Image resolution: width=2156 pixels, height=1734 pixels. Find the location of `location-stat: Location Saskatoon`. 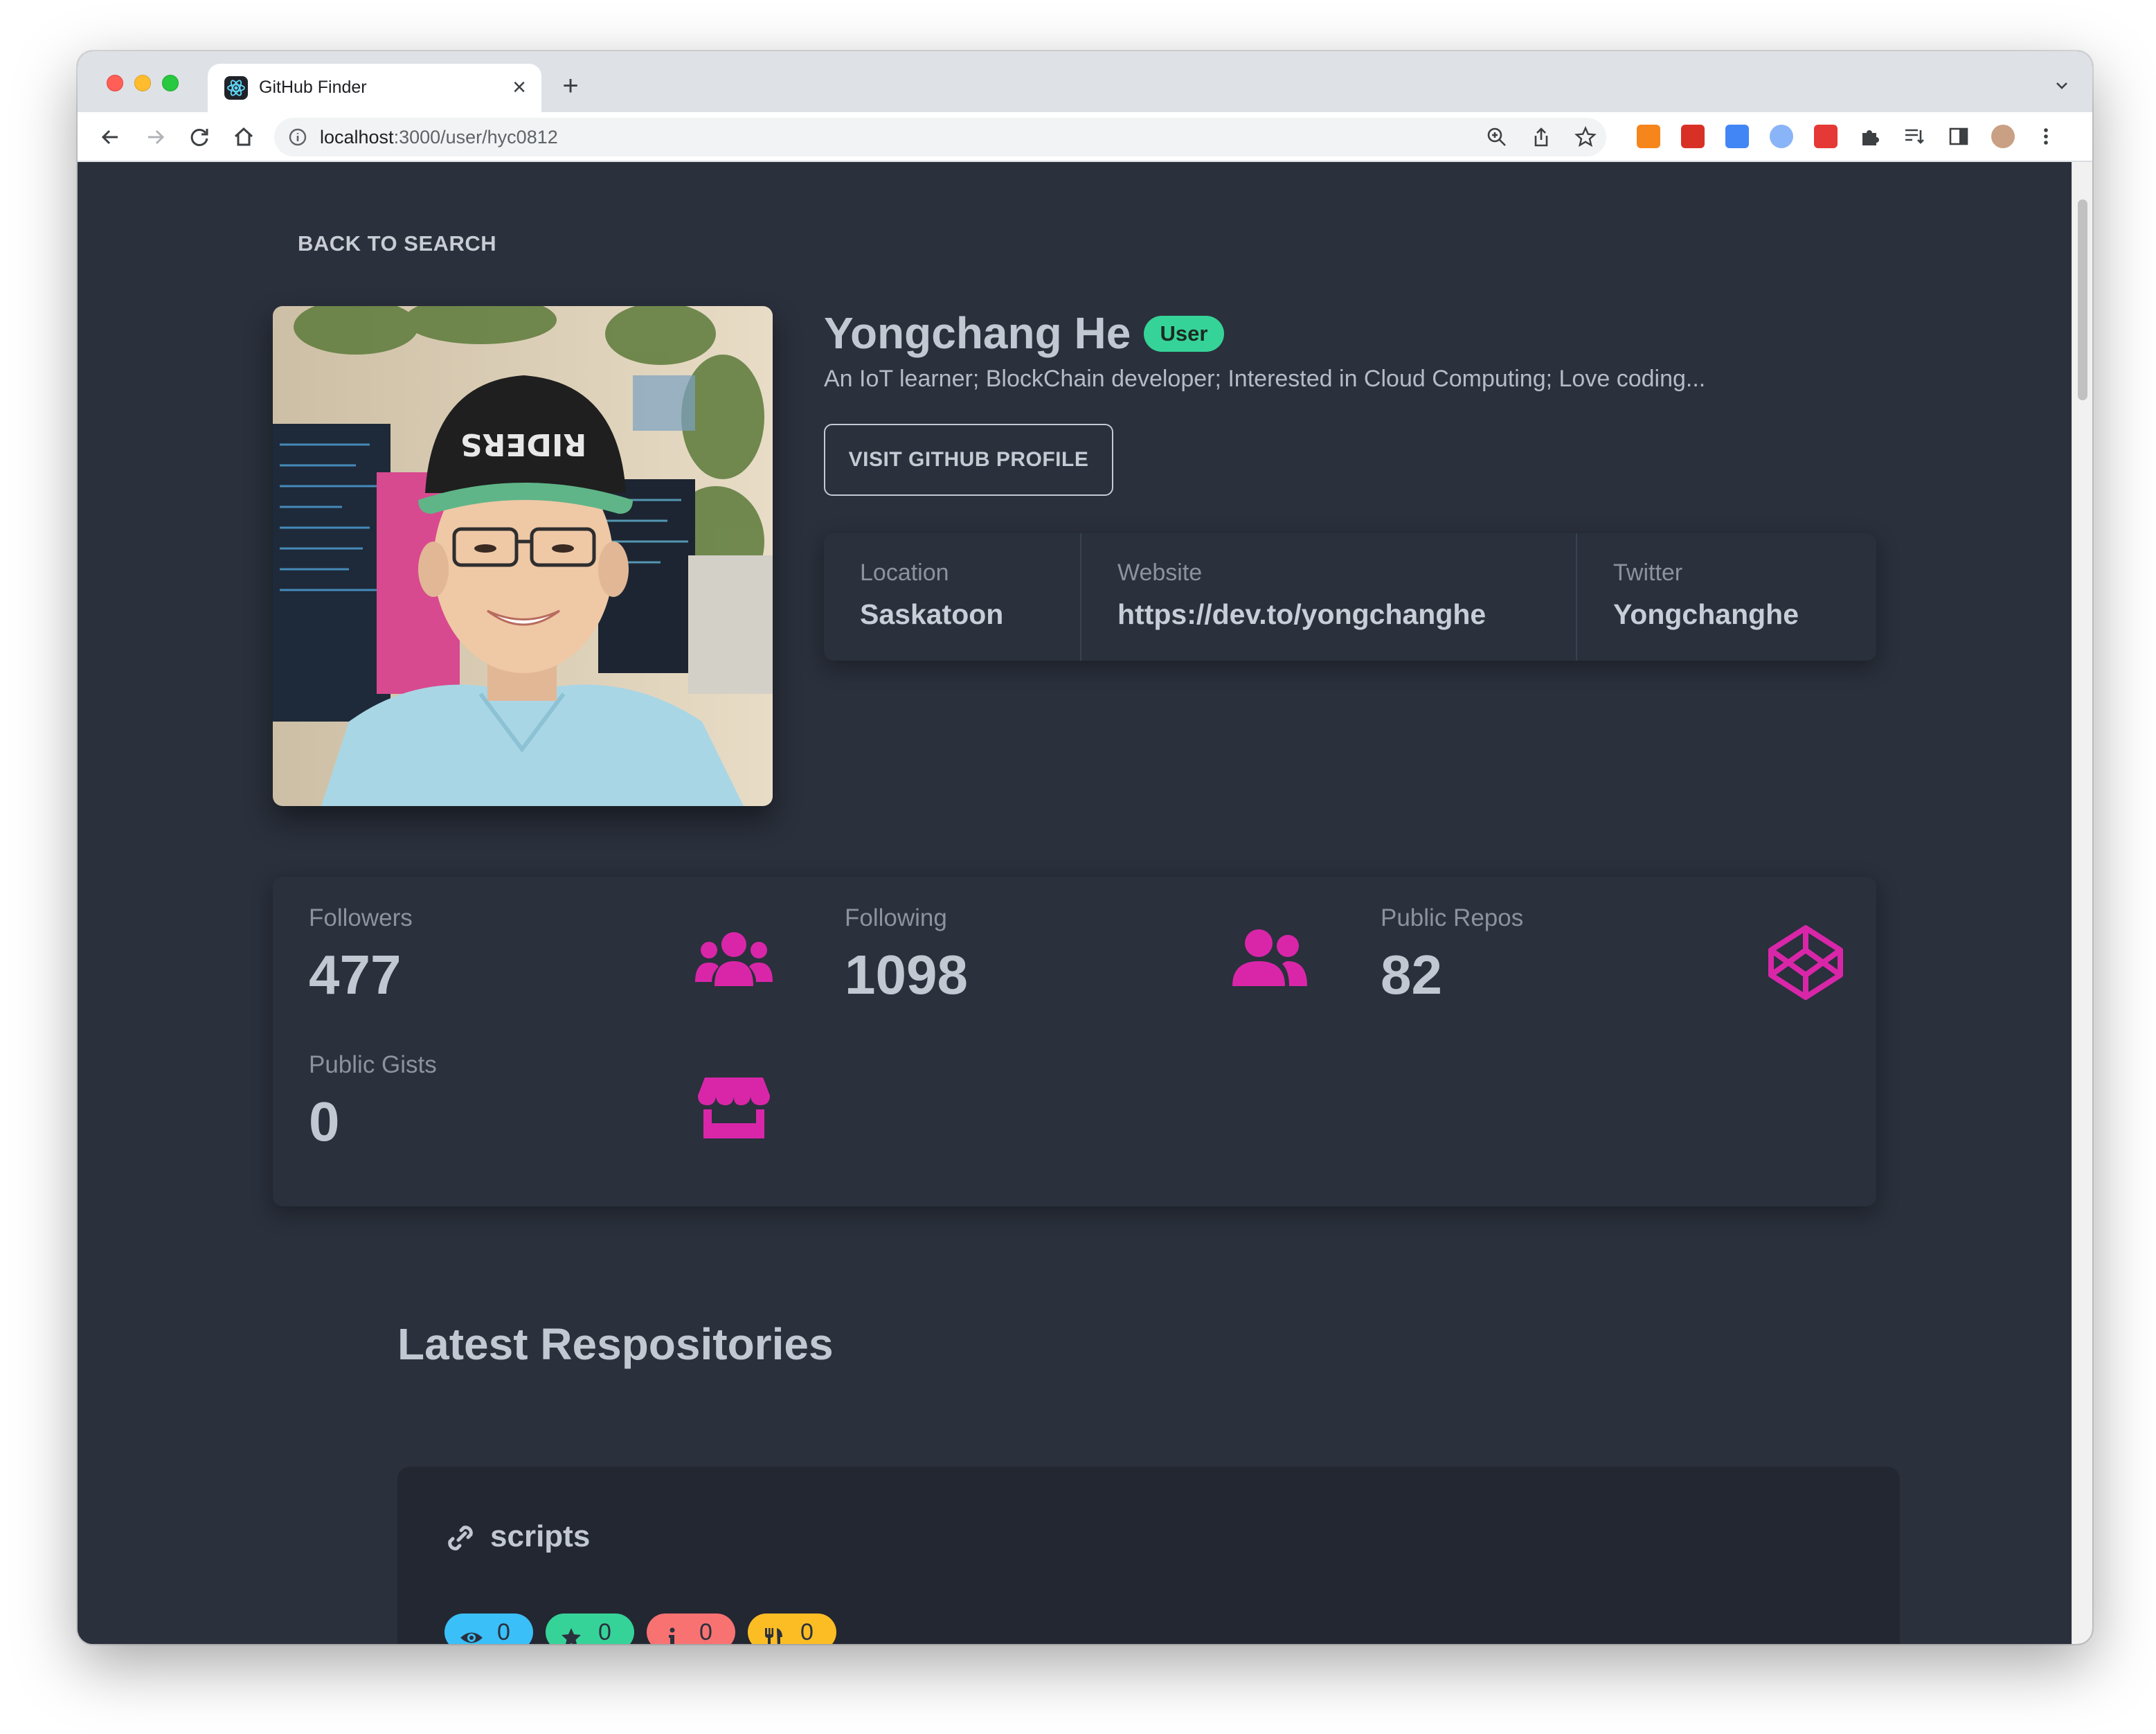

location-stat: Location Saskatoon is located at coordinates (952, 597).